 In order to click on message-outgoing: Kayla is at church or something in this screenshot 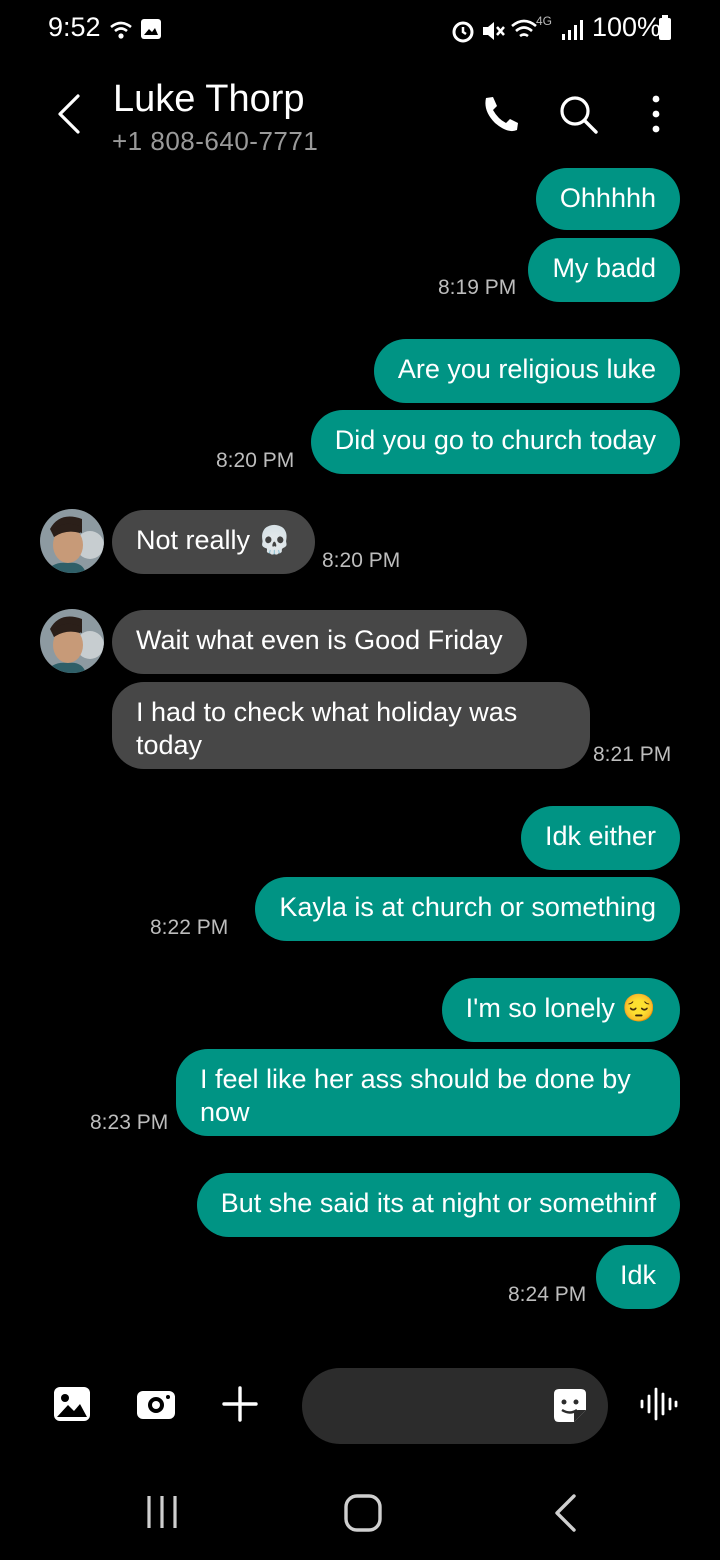, I will do `click(467, 909)`.